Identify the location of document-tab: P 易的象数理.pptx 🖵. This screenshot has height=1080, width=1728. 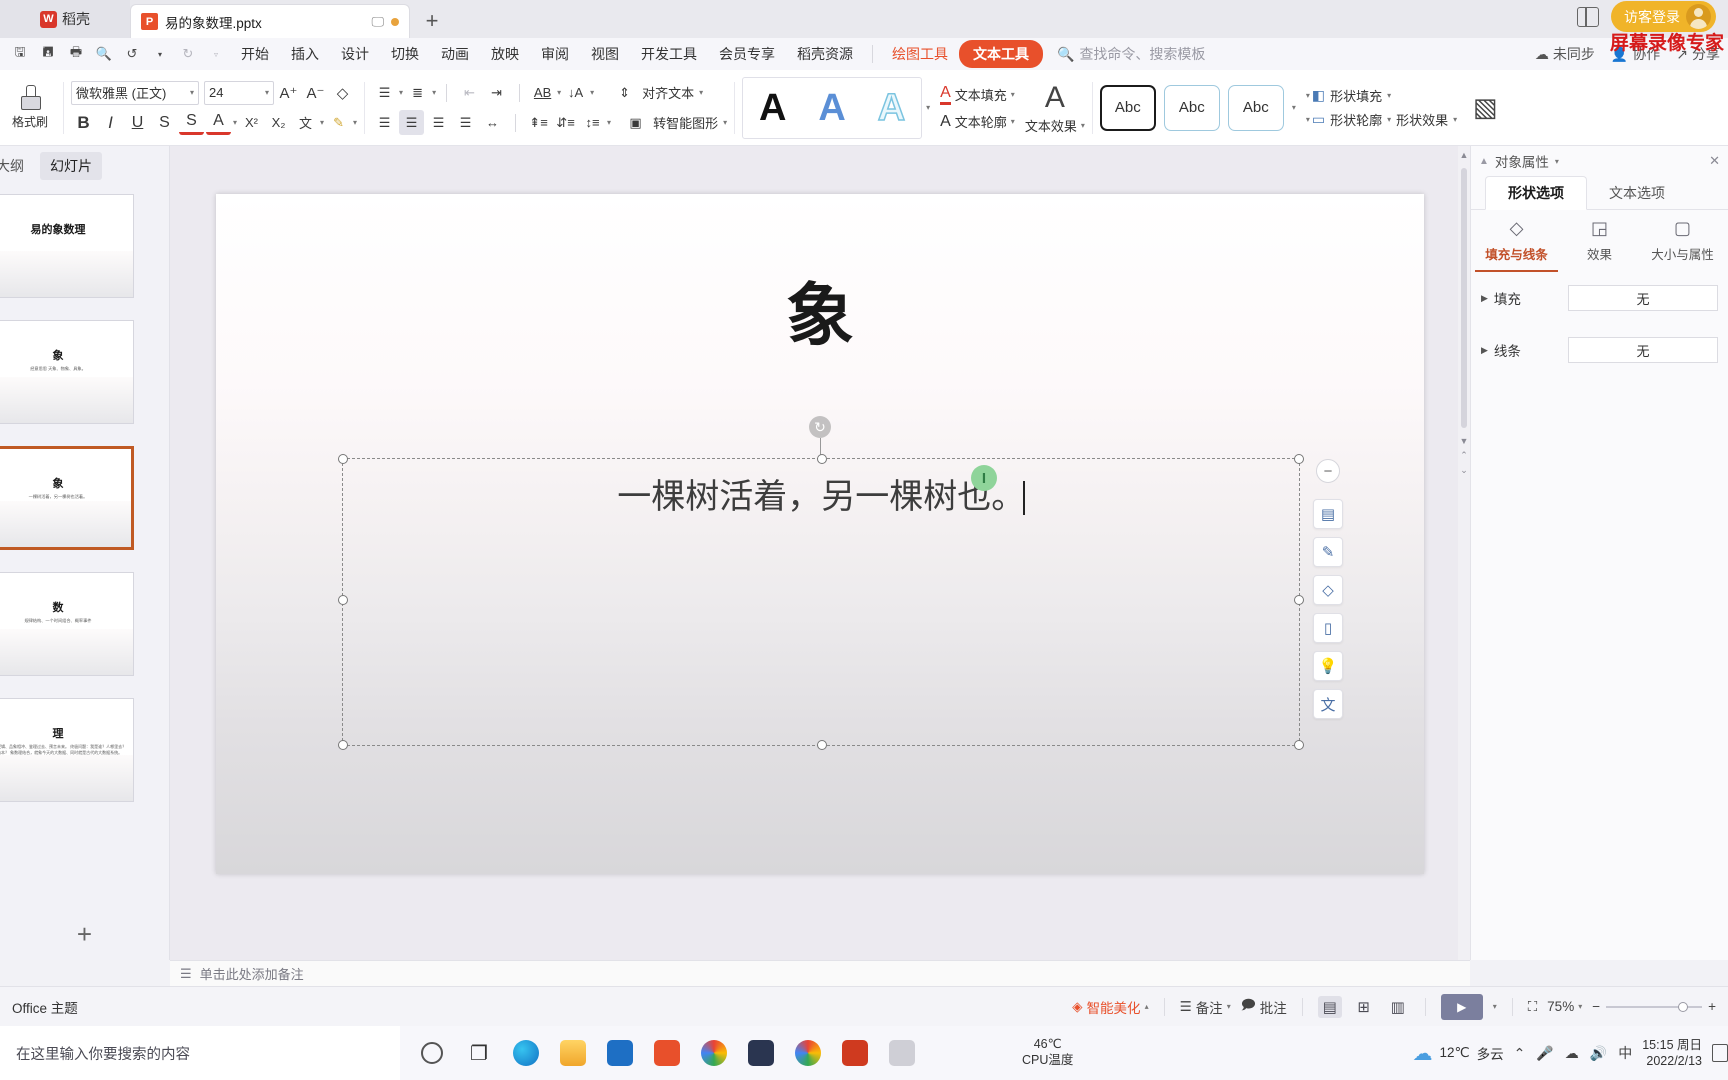
(270, 21).